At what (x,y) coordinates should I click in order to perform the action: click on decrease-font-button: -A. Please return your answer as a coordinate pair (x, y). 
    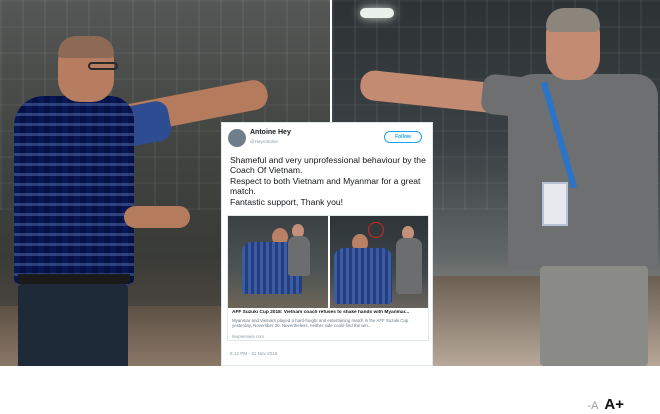
    Looking at the image, I should click on (592, 406).